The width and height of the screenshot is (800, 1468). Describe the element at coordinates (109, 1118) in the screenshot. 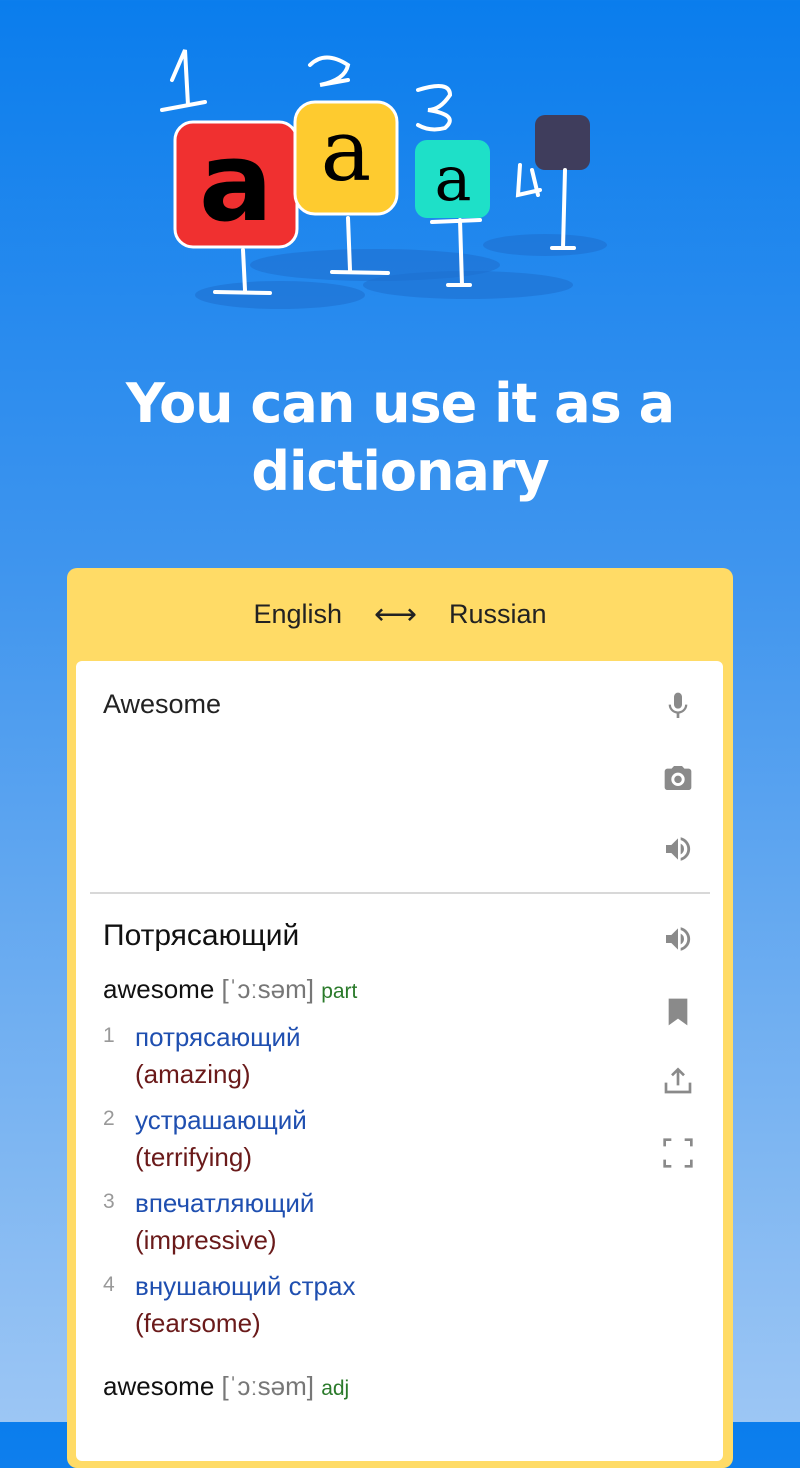

I see `meaning-number: 2` at that location.